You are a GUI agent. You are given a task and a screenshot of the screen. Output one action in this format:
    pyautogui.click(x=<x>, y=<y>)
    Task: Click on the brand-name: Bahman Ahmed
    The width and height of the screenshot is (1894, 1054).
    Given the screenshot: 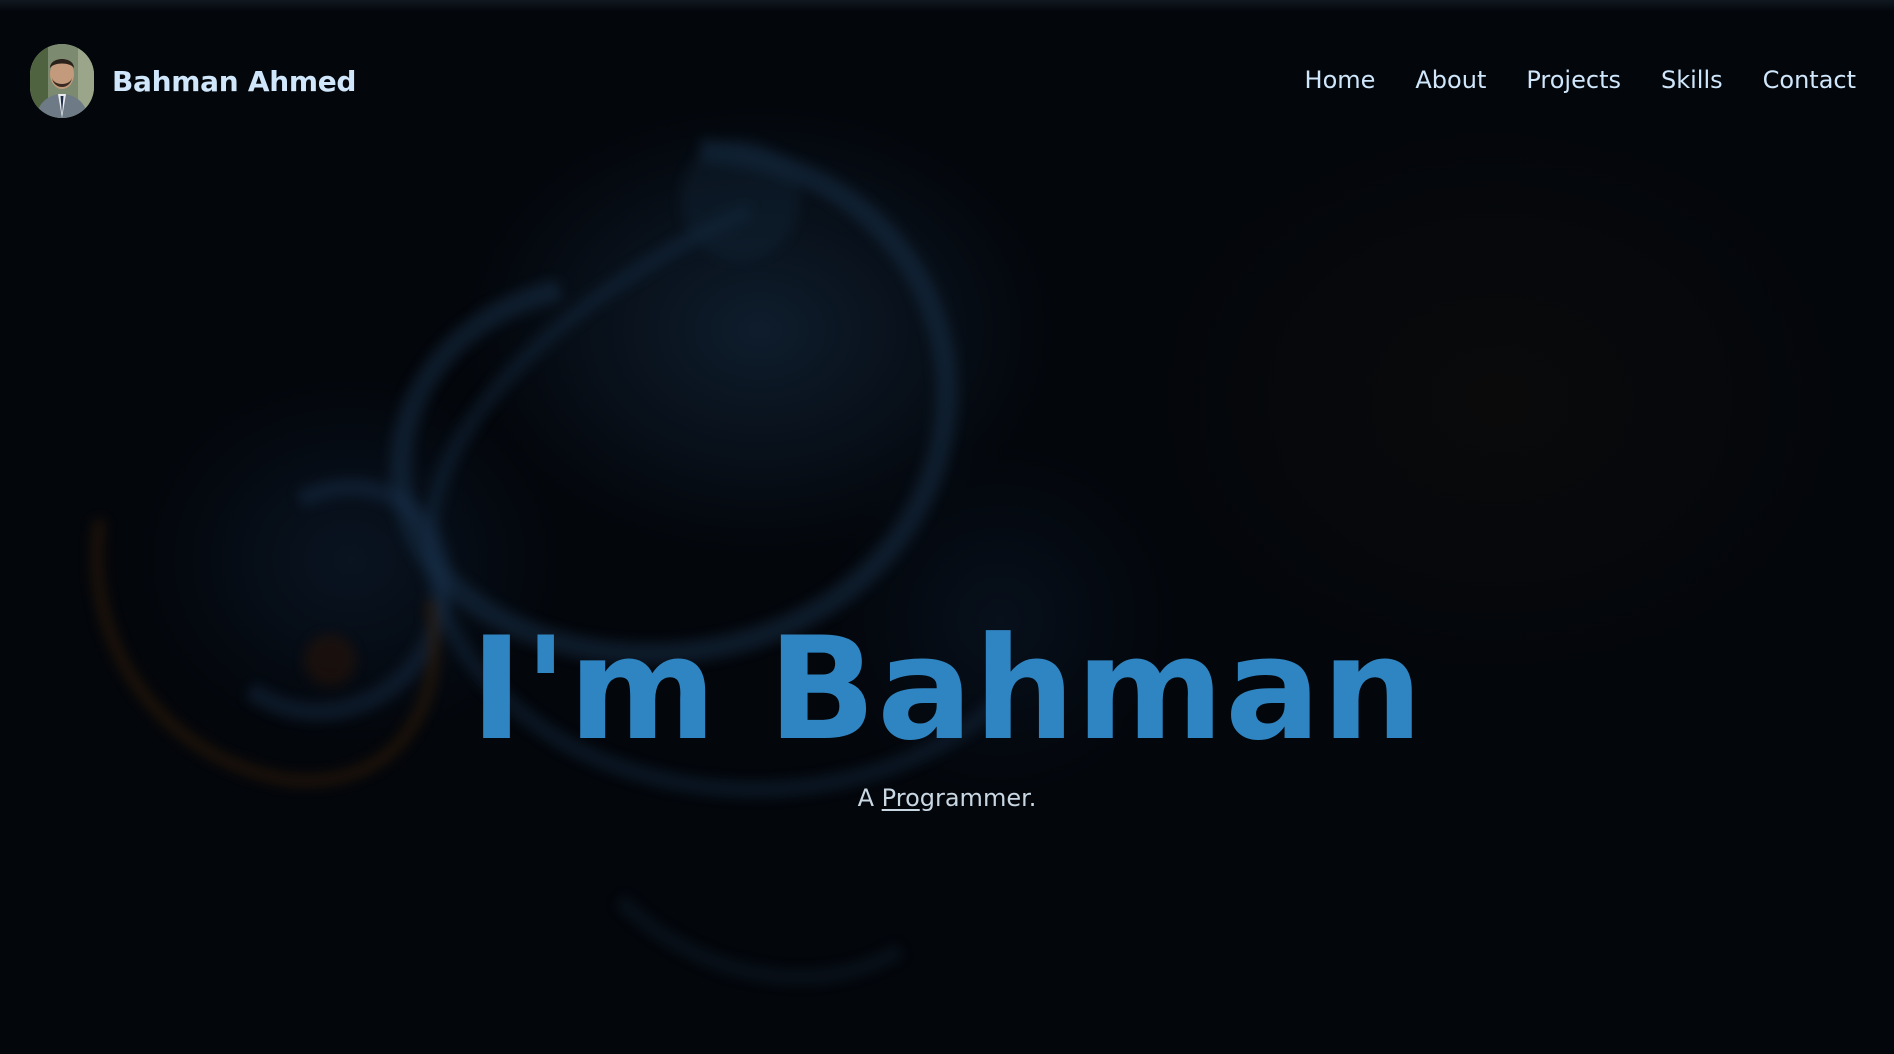 What is the action you would take?
    pyautogui.click(x=234, y=81)
    